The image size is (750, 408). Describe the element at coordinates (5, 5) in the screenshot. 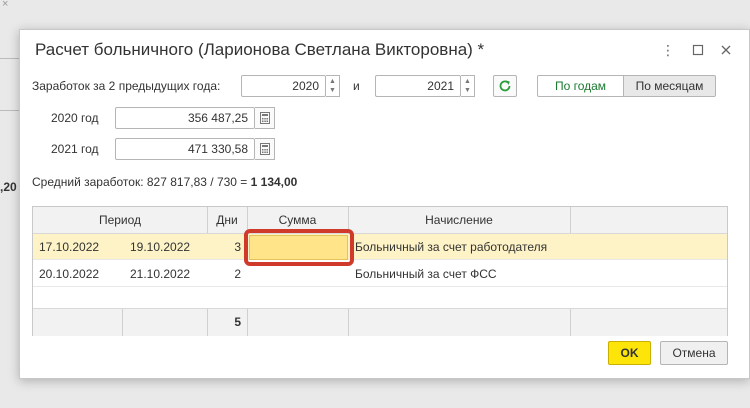

I see `background-close-glyph: ×` at that location.